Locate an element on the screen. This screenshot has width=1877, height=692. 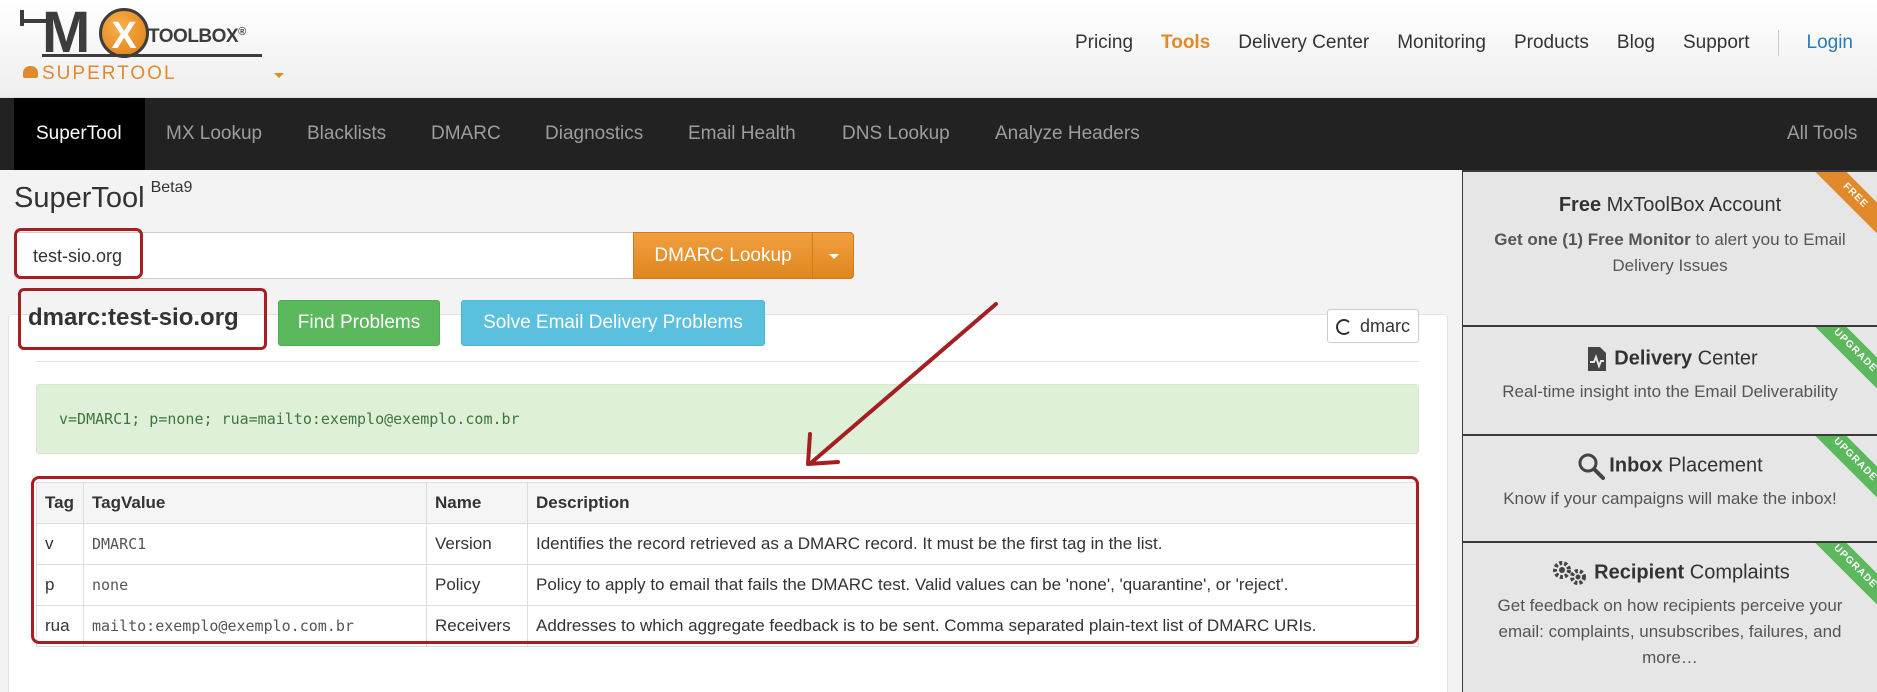
chevron-down-icon is located at coordinates (279, 75).